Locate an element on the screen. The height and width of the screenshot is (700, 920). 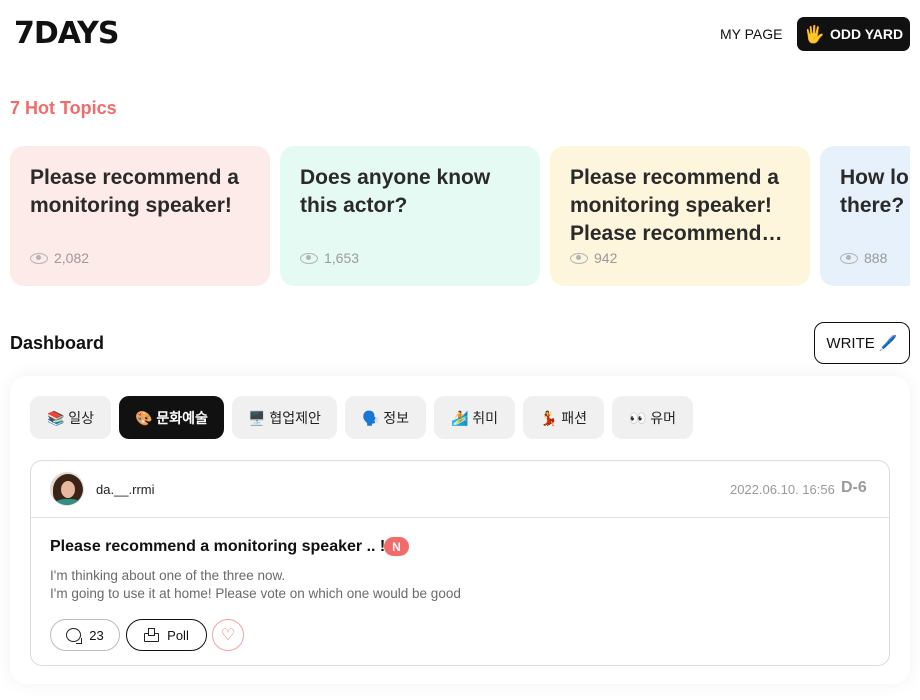
view-count: 1,653 is located at coordinates (329, 258).